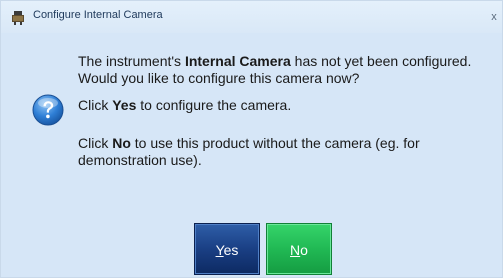  I want to click on close-button: x, so click(494, 17).